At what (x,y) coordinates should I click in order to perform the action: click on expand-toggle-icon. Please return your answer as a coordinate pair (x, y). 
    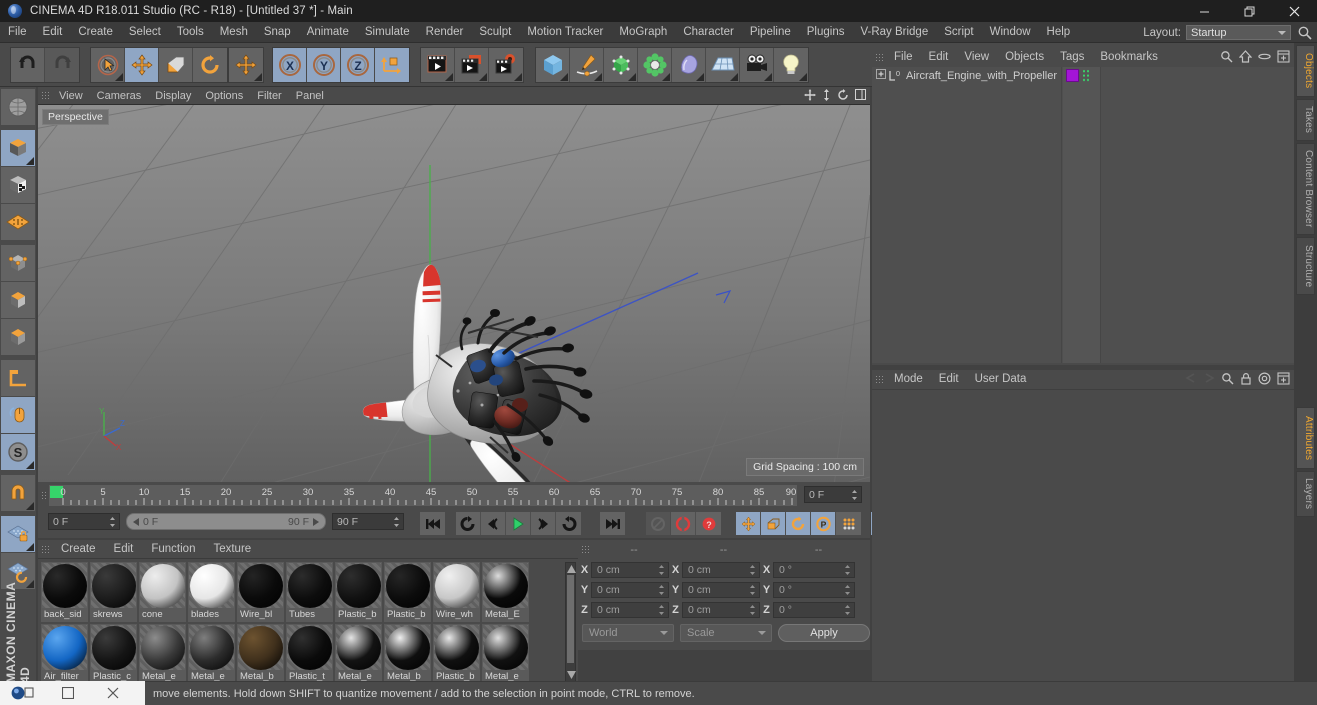
    Looking at the image, I should click on (881, 75).